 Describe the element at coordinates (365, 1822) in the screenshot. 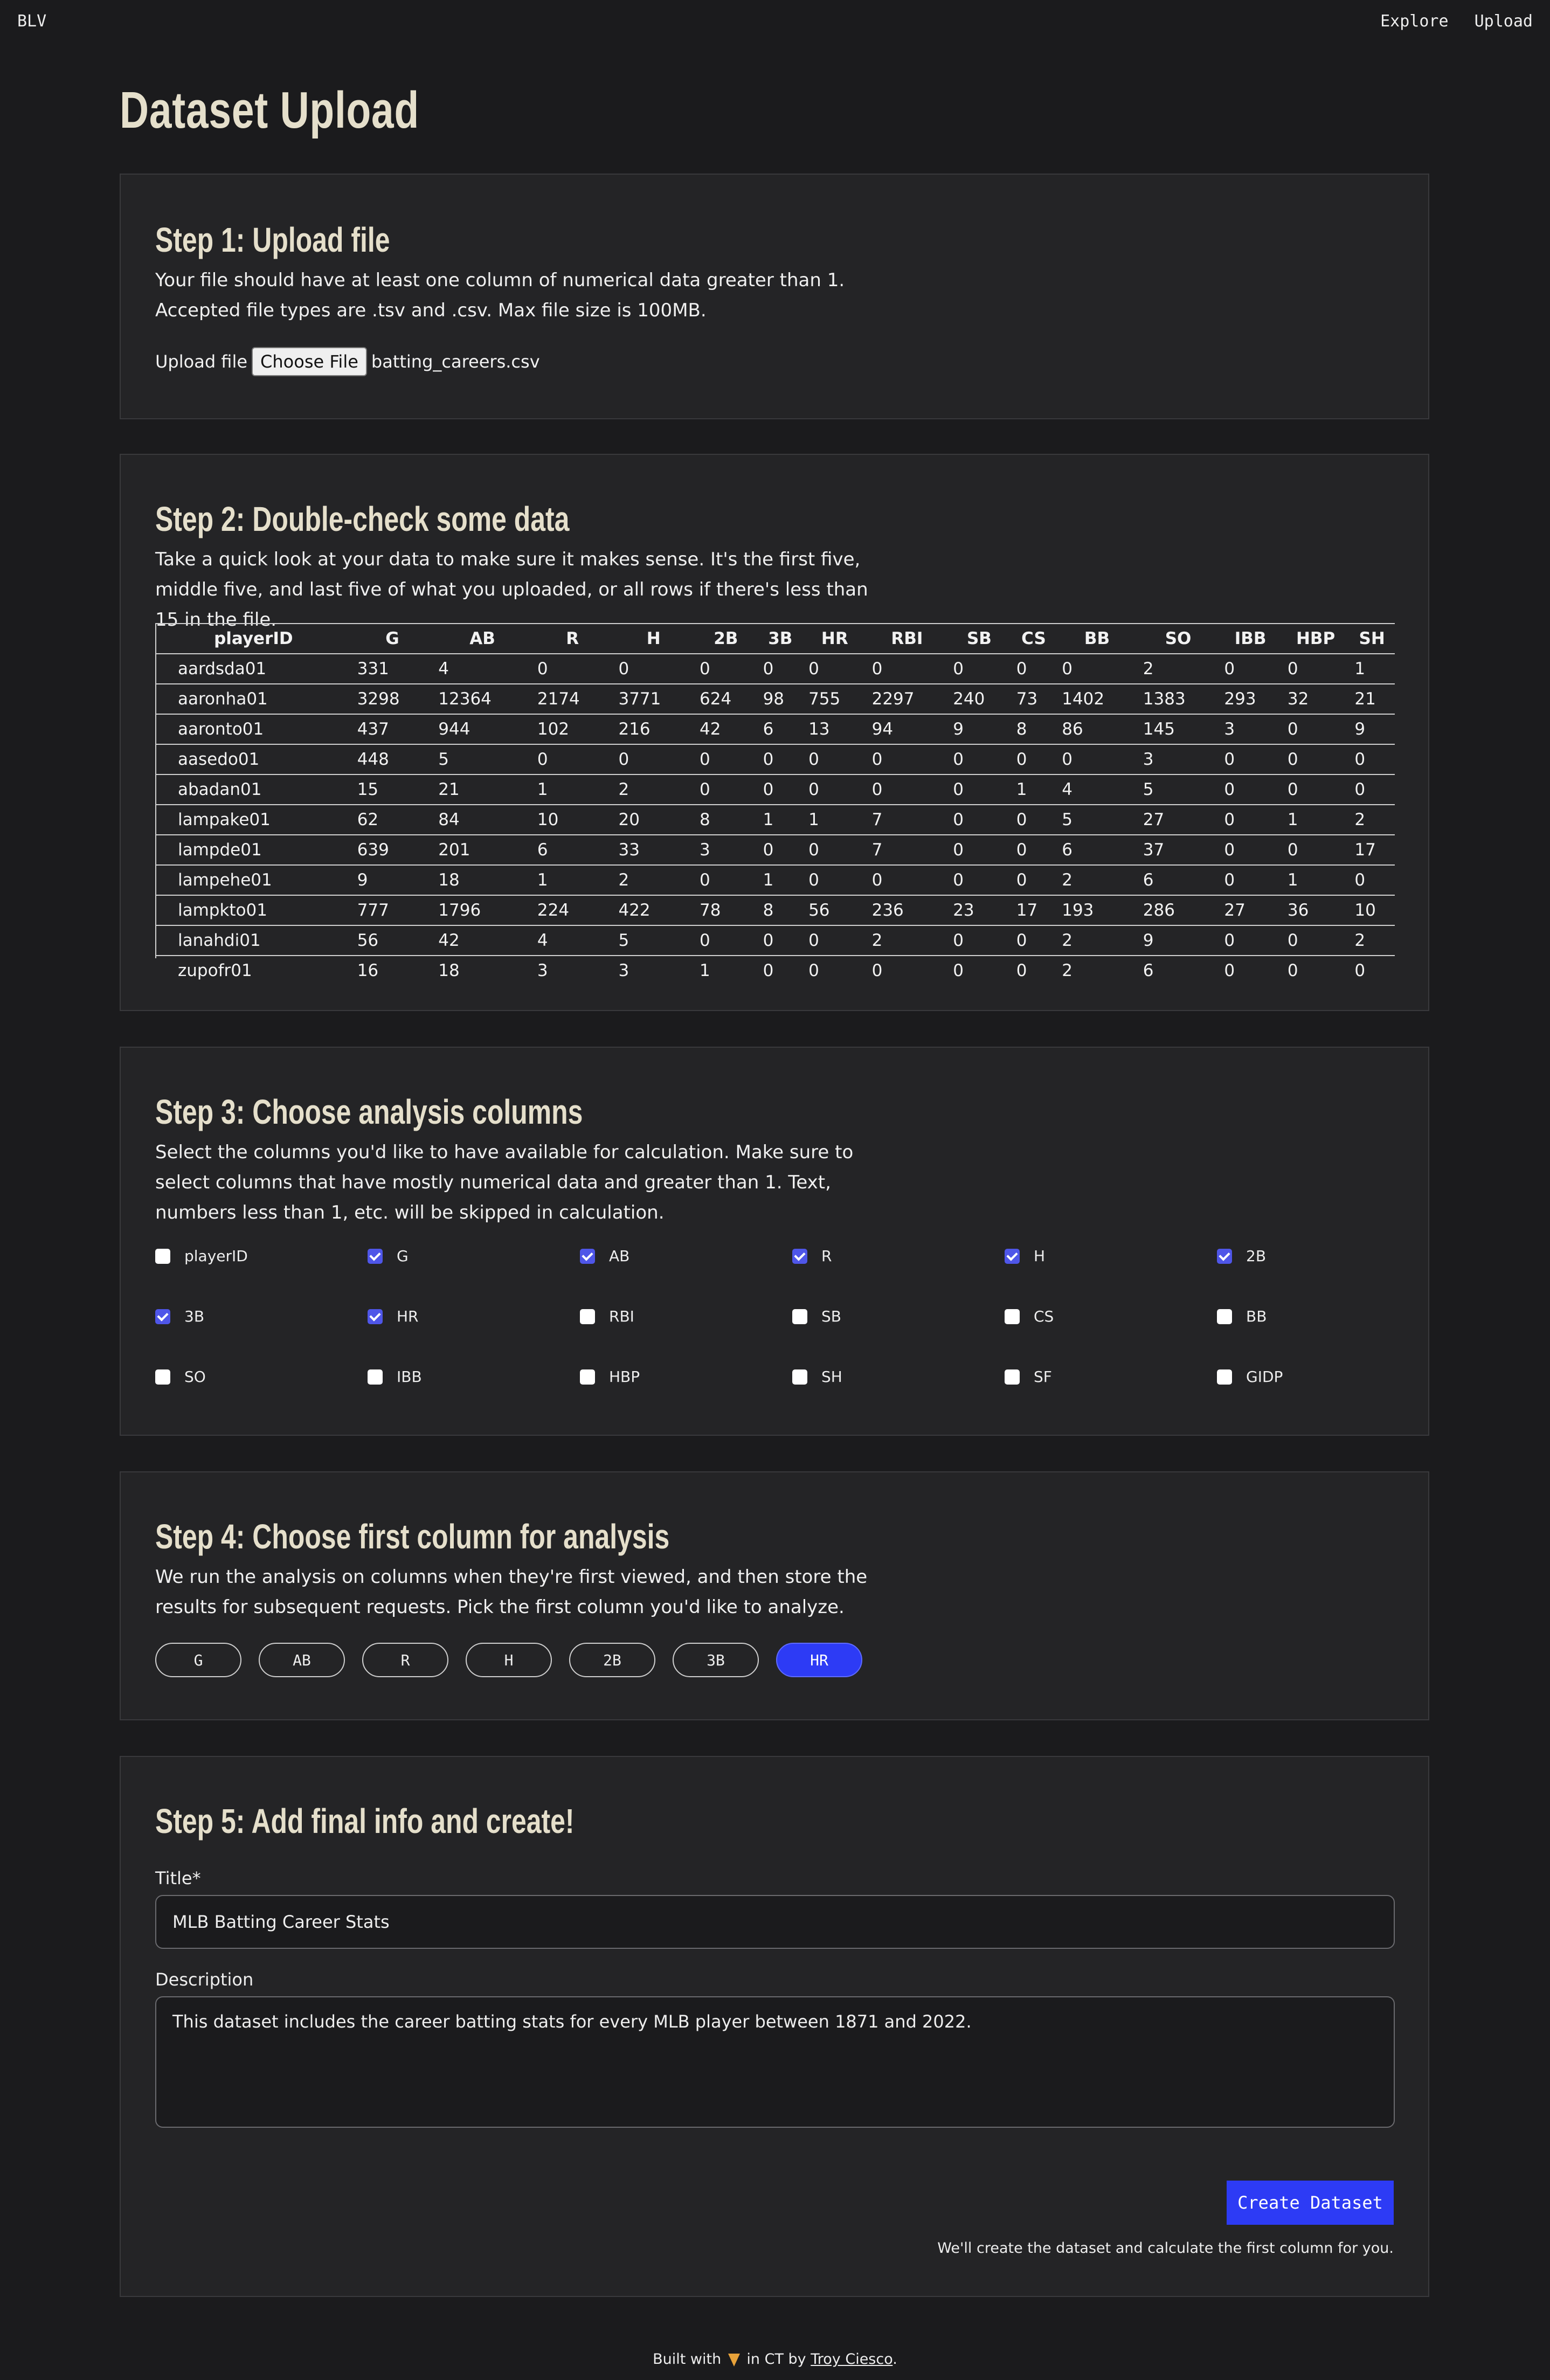

I see `step5-title: Step 5: Add final info and create!` at that location.